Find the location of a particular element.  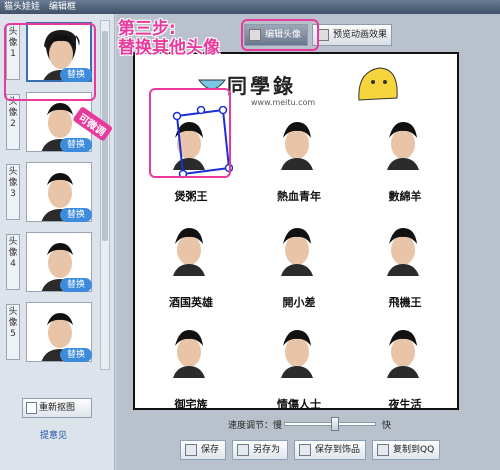

template-caption: 開小差 is located at coordinates (299, 302).